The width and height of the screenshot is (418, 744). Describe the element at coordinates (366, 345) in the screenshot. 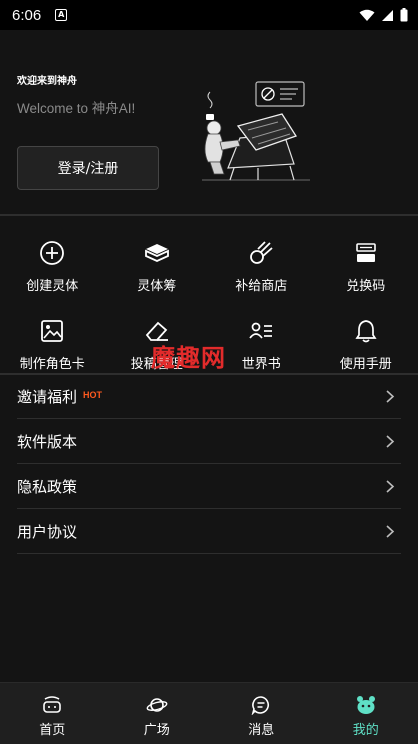

I see `grid-item-user-manual: 使用手册` at that location.